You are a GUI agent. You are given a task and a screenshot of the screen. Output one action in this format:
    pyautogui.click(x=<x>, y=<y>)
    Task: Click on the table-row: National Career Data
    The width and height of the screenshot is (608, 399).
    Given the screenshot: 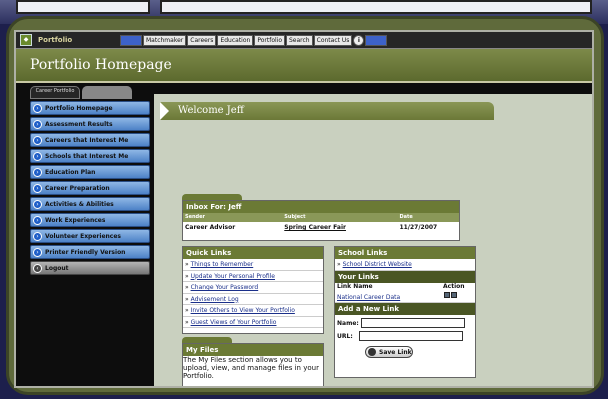 What is the action you would take?
    pyautogui.click(x=405, y=297)
    